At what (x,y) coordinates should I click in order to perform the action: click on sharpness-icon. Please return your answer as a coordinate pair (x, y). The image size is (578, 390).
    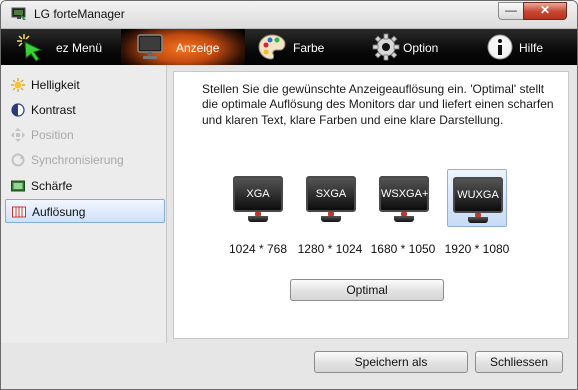
    Looking at the image, I should click on (18, 186).